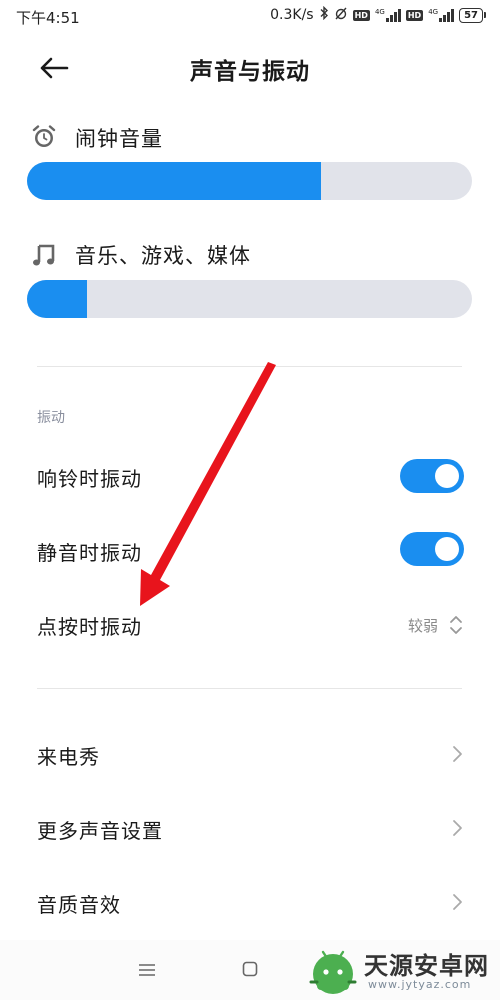 The height and width of the screenshot is (1000, 500). I want to click on signal-1: 4G, so click(388, 15).